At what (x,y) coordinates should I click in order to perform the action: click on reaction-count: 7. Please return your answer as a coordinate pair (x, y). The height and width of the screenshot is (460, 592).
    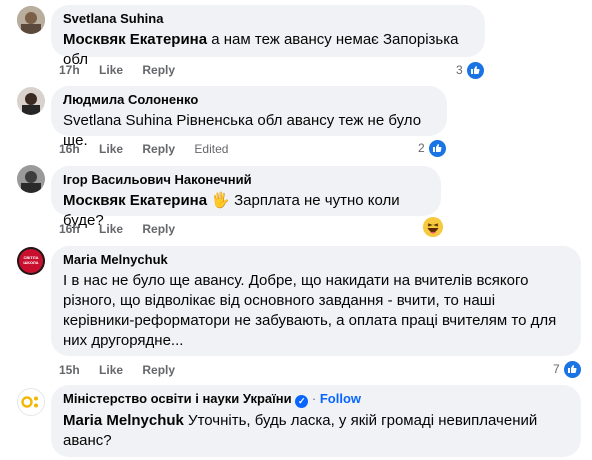
    Looking at the image, I should click on (567, 369).